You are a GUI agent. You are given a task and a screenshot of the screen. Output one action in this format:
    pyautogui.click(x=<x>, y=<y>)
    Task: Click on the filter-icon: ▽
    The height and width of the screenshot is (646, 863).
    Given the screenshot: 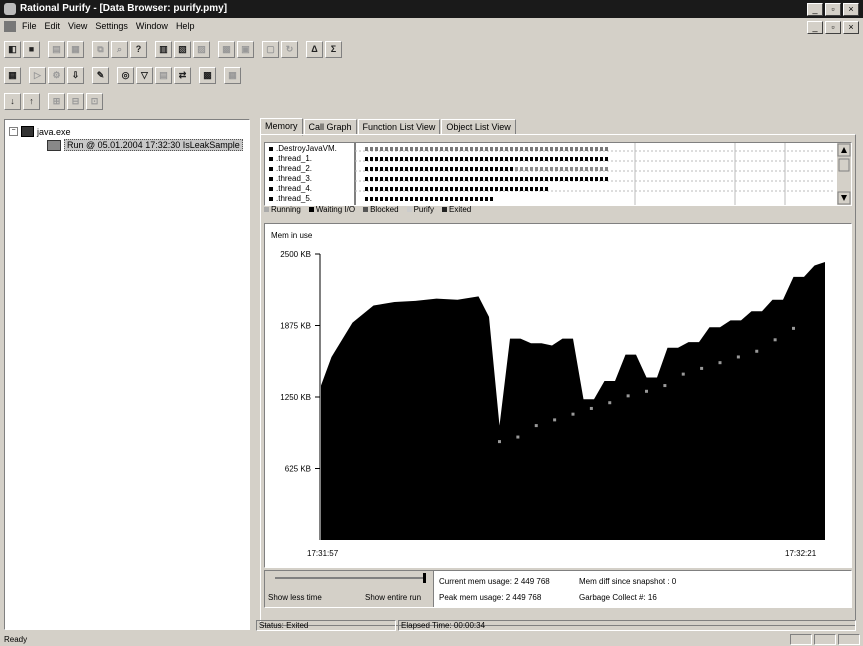 What is the action you would take?
    pyautogui.click(x=144, y=75)
    